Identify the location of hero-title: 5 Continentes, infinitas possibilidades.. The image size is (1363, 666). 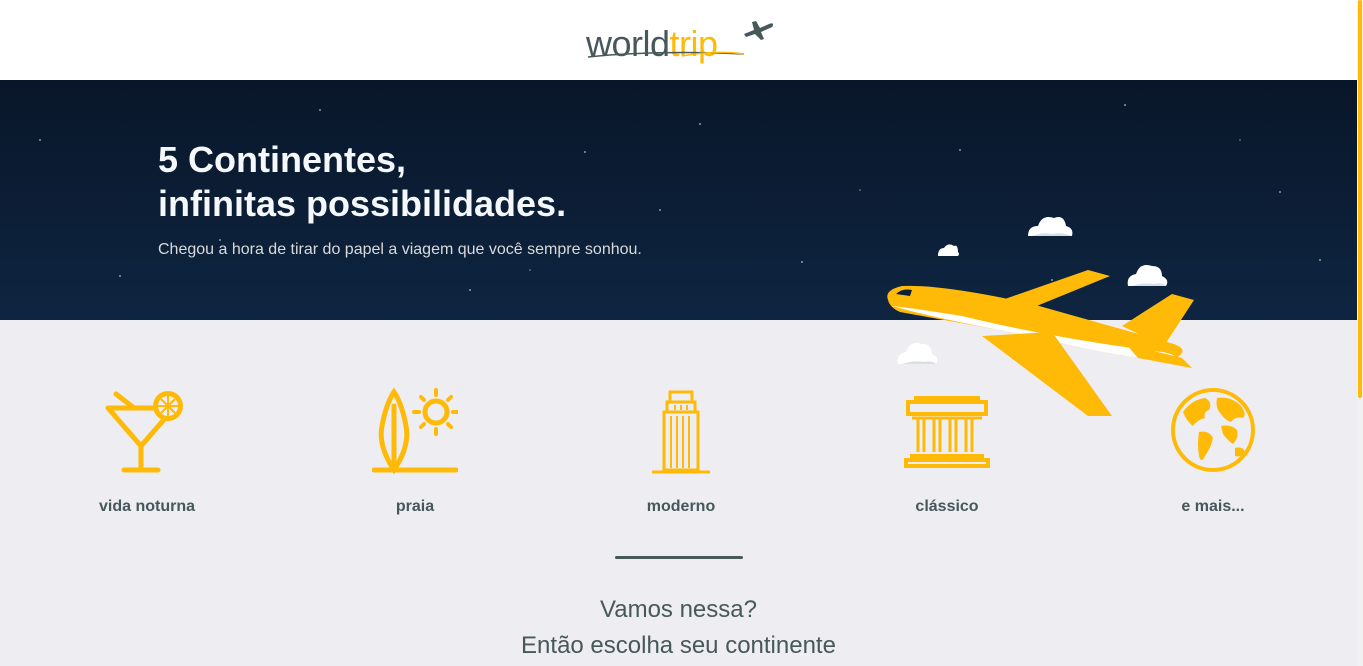
(362, 182).